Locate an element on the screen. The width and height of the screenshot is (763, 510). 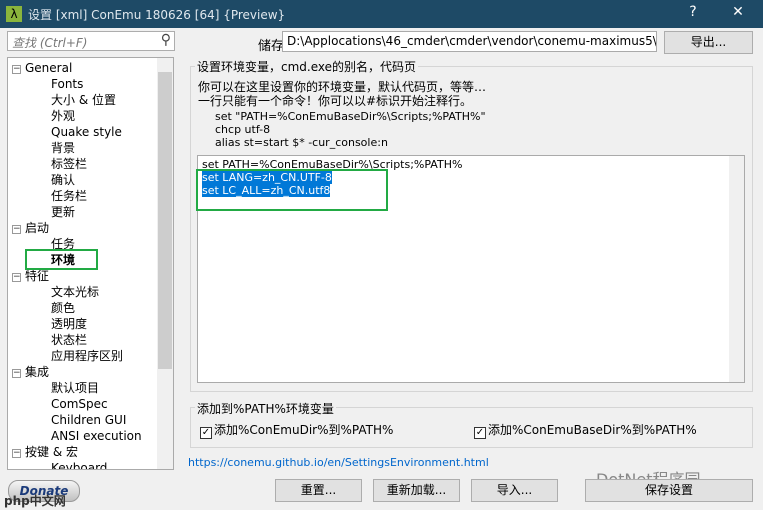
tree-item: − 按键 & 宏 is located at coordinates (45, 452).